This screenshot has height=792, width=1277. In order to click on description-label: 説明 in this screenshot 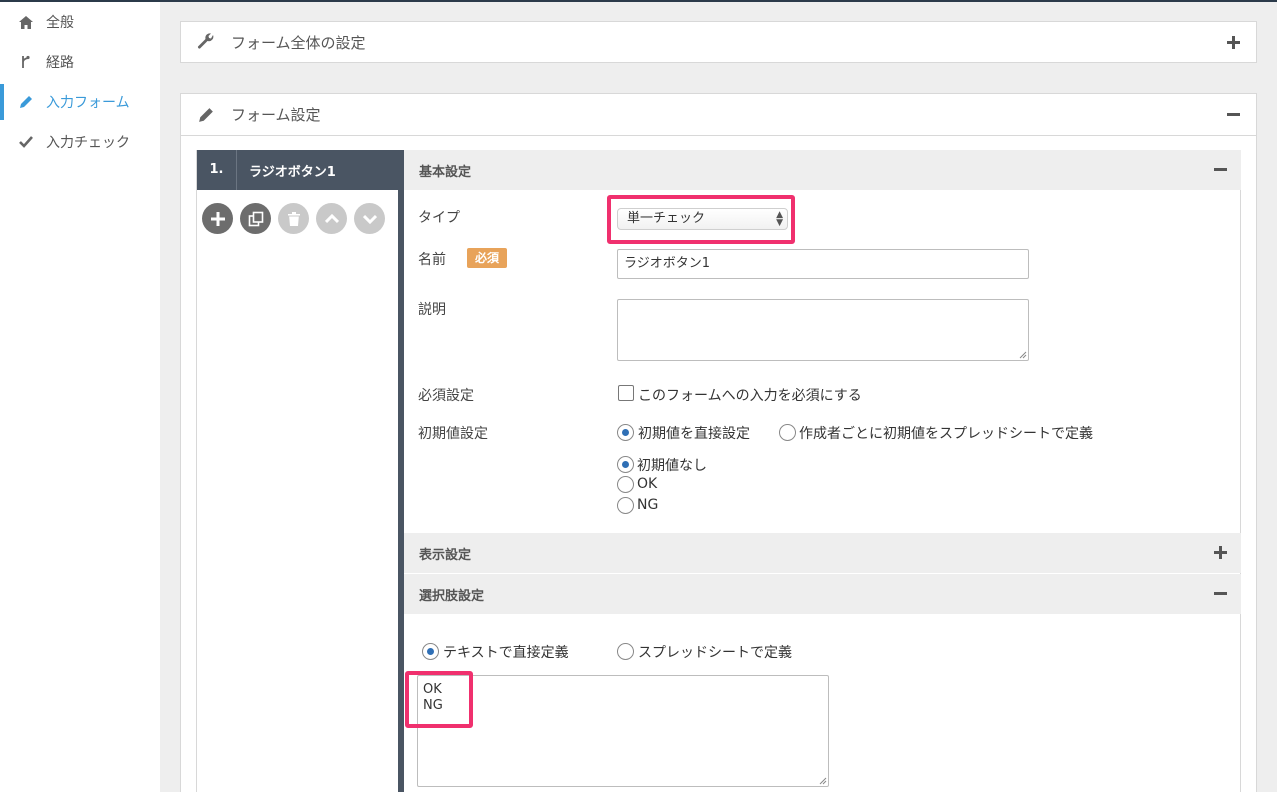, I will do `click(432, 310)`.